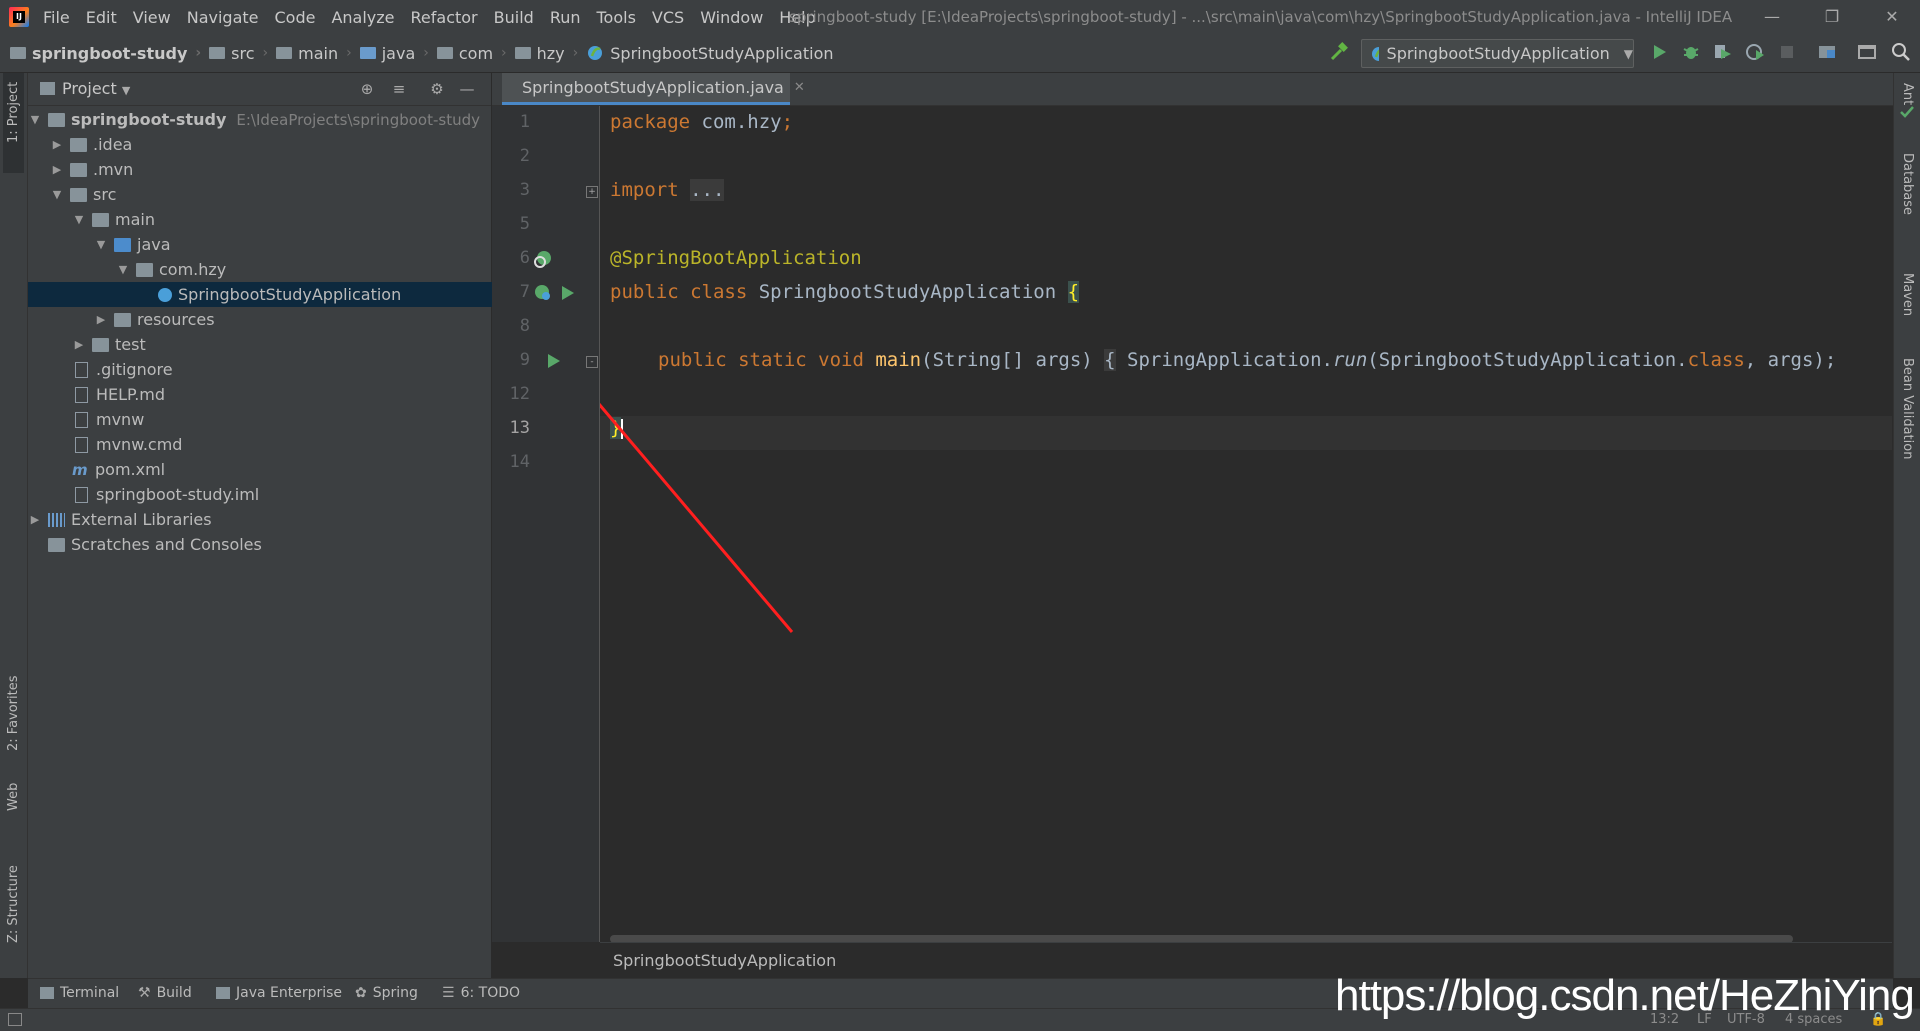 This screenshot has height=1031, width=1920. What do you see at coordinates (154, 244) in the screenshot?
I see `tree-item-label: java` at bounding box center [154, 244].